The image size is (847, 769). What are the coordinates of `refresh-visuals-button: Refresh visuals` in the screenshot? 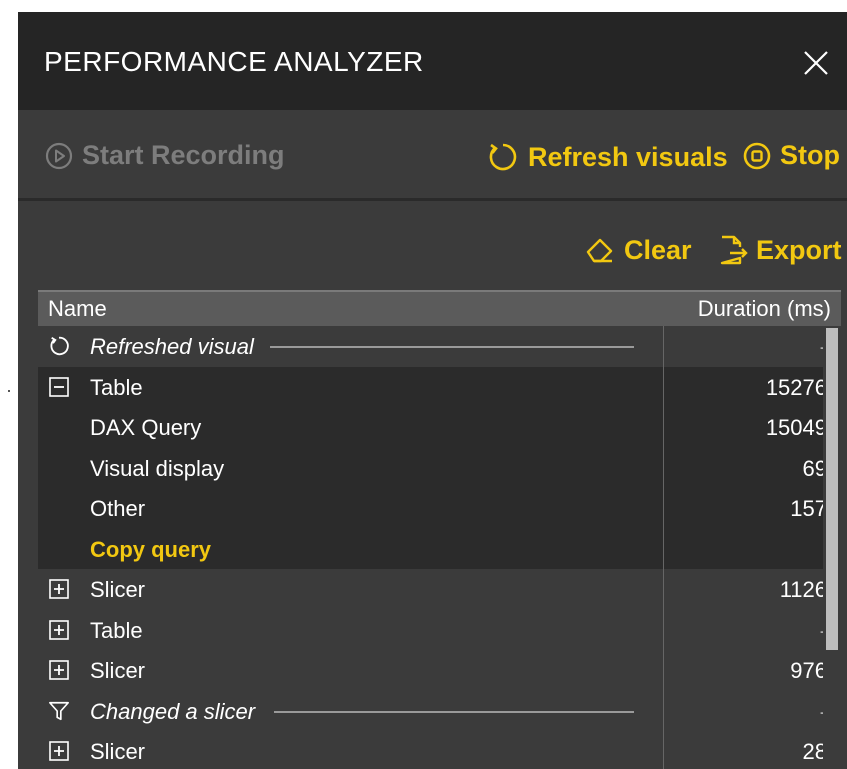 It's located at (607, 157).